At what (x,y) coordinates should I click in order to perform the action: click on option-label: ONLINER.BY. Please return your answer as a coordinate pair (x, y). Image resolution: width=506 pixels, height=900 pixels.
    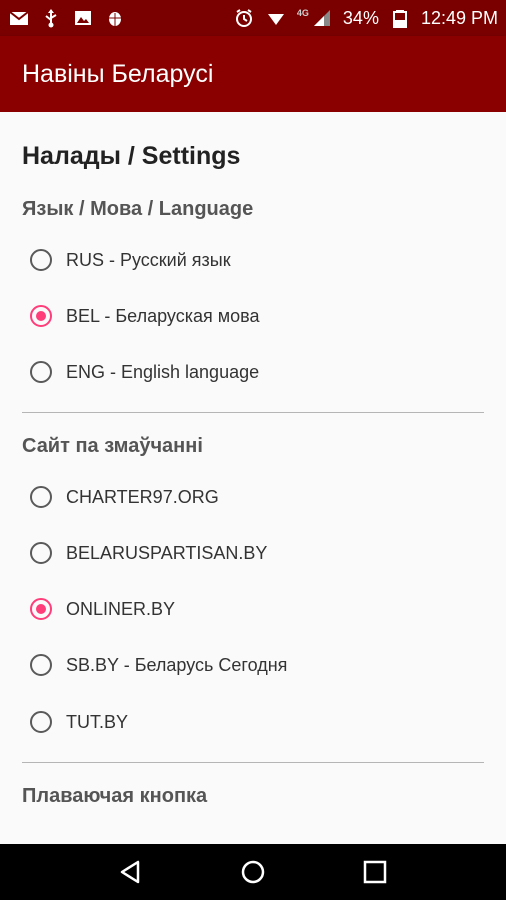
    Looking at the image, I should click on (121, 608).